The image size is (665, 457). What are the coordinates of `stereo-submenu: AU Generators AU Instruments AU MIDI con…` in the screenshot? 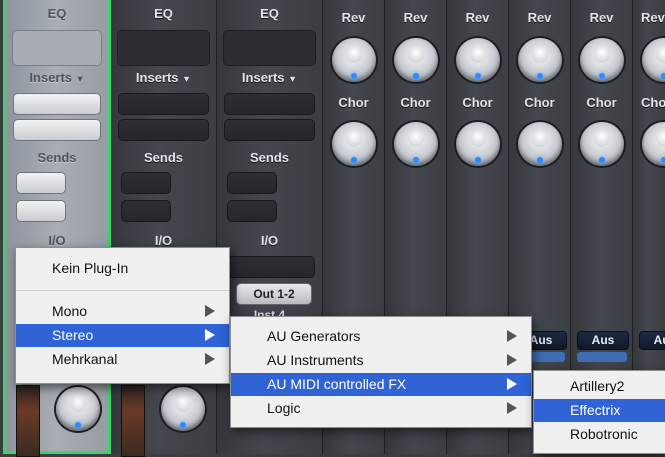 It's located at (381, 372).